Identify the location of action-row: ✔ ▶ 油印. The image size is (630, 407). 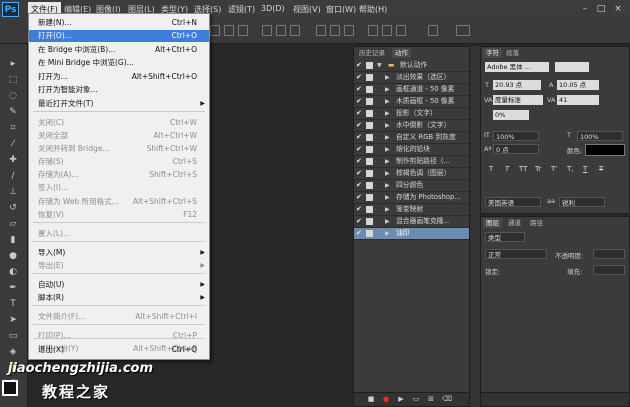
(411, 234).